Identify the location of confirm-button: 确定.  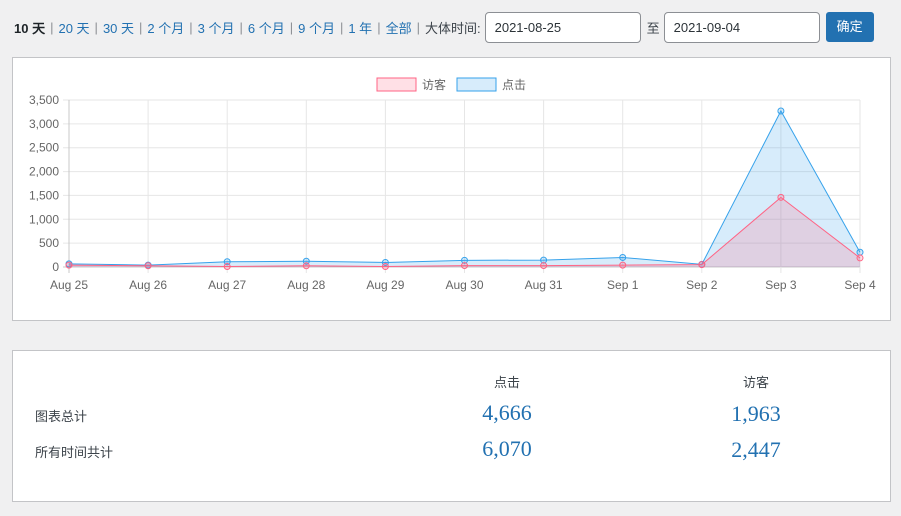
(849, 27).